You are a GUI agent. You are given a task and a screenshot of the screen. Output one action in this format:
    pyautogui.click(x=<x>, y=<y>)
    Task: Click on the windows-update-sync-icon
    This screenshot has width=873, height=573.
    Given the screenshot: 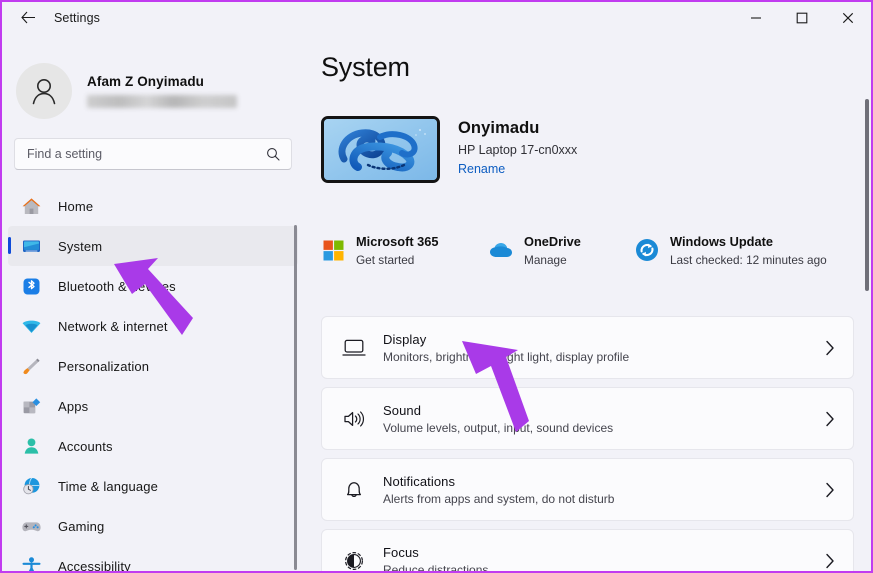 What is the action you would take?
    pyautogui.click(x=647, y=250)
    